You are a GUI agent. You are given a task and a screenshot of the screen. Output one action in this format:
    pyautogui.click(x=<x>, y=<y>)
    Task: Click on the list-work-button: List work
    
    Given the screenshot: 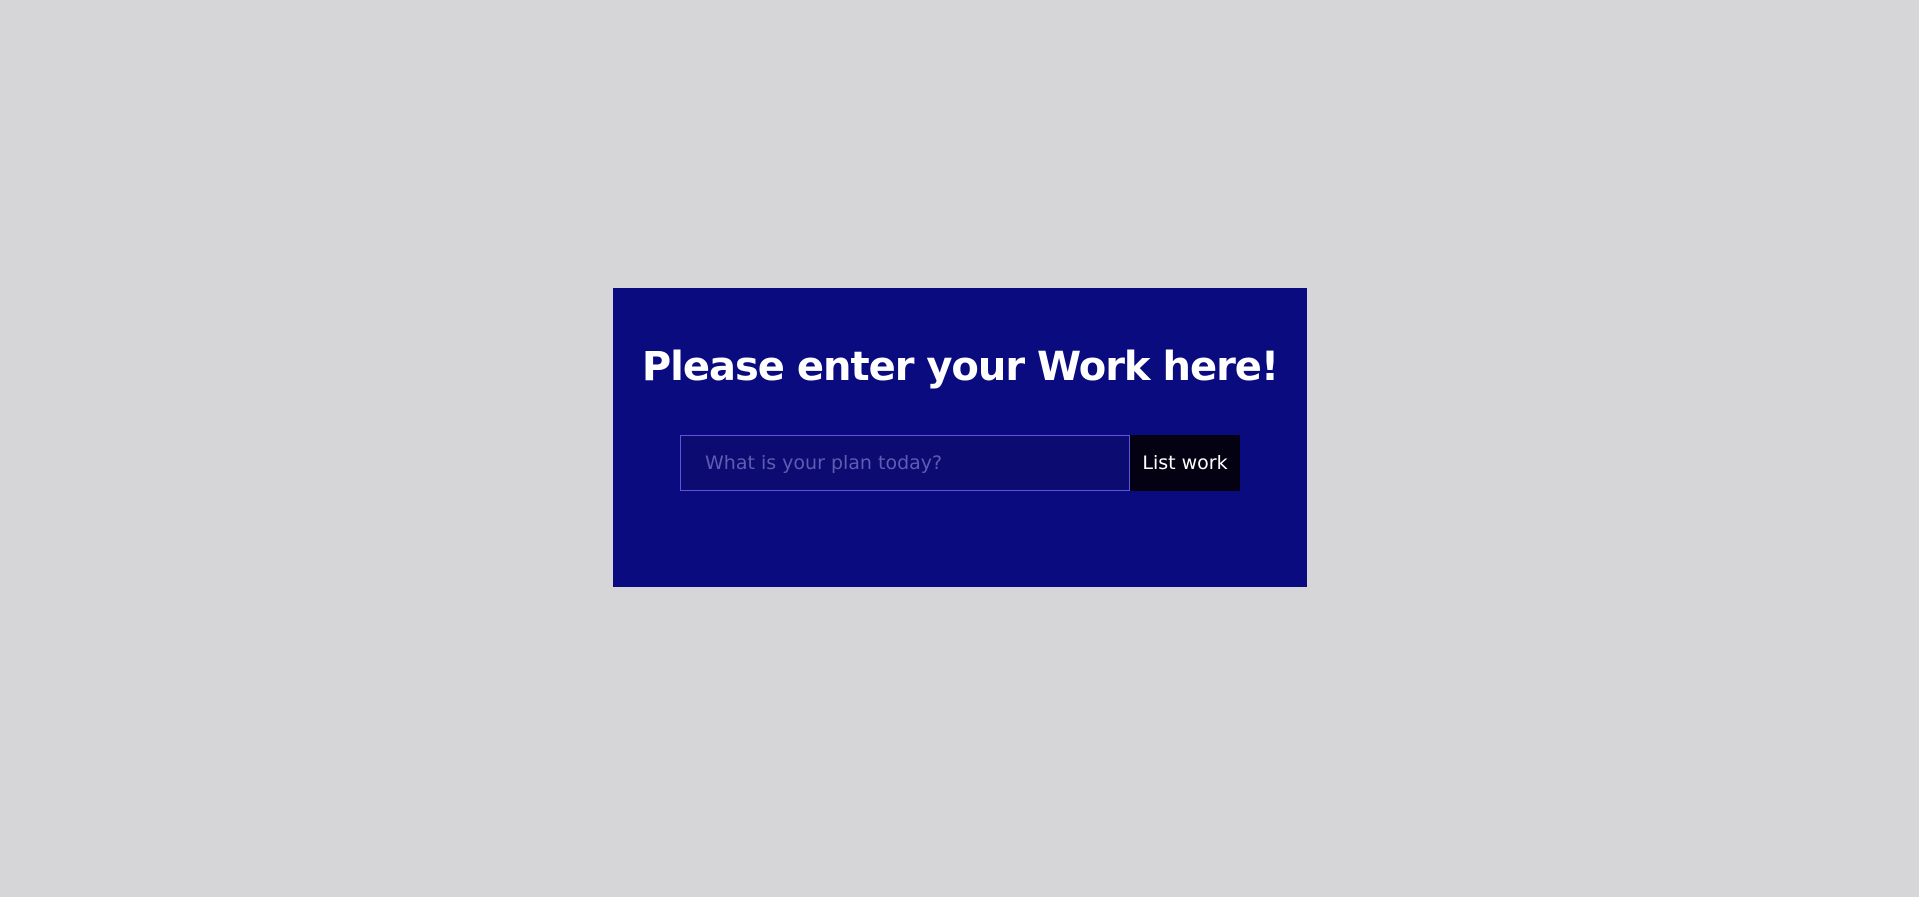 What is the action you would take?
    pyautogui.click(x=1185, y=463)
    